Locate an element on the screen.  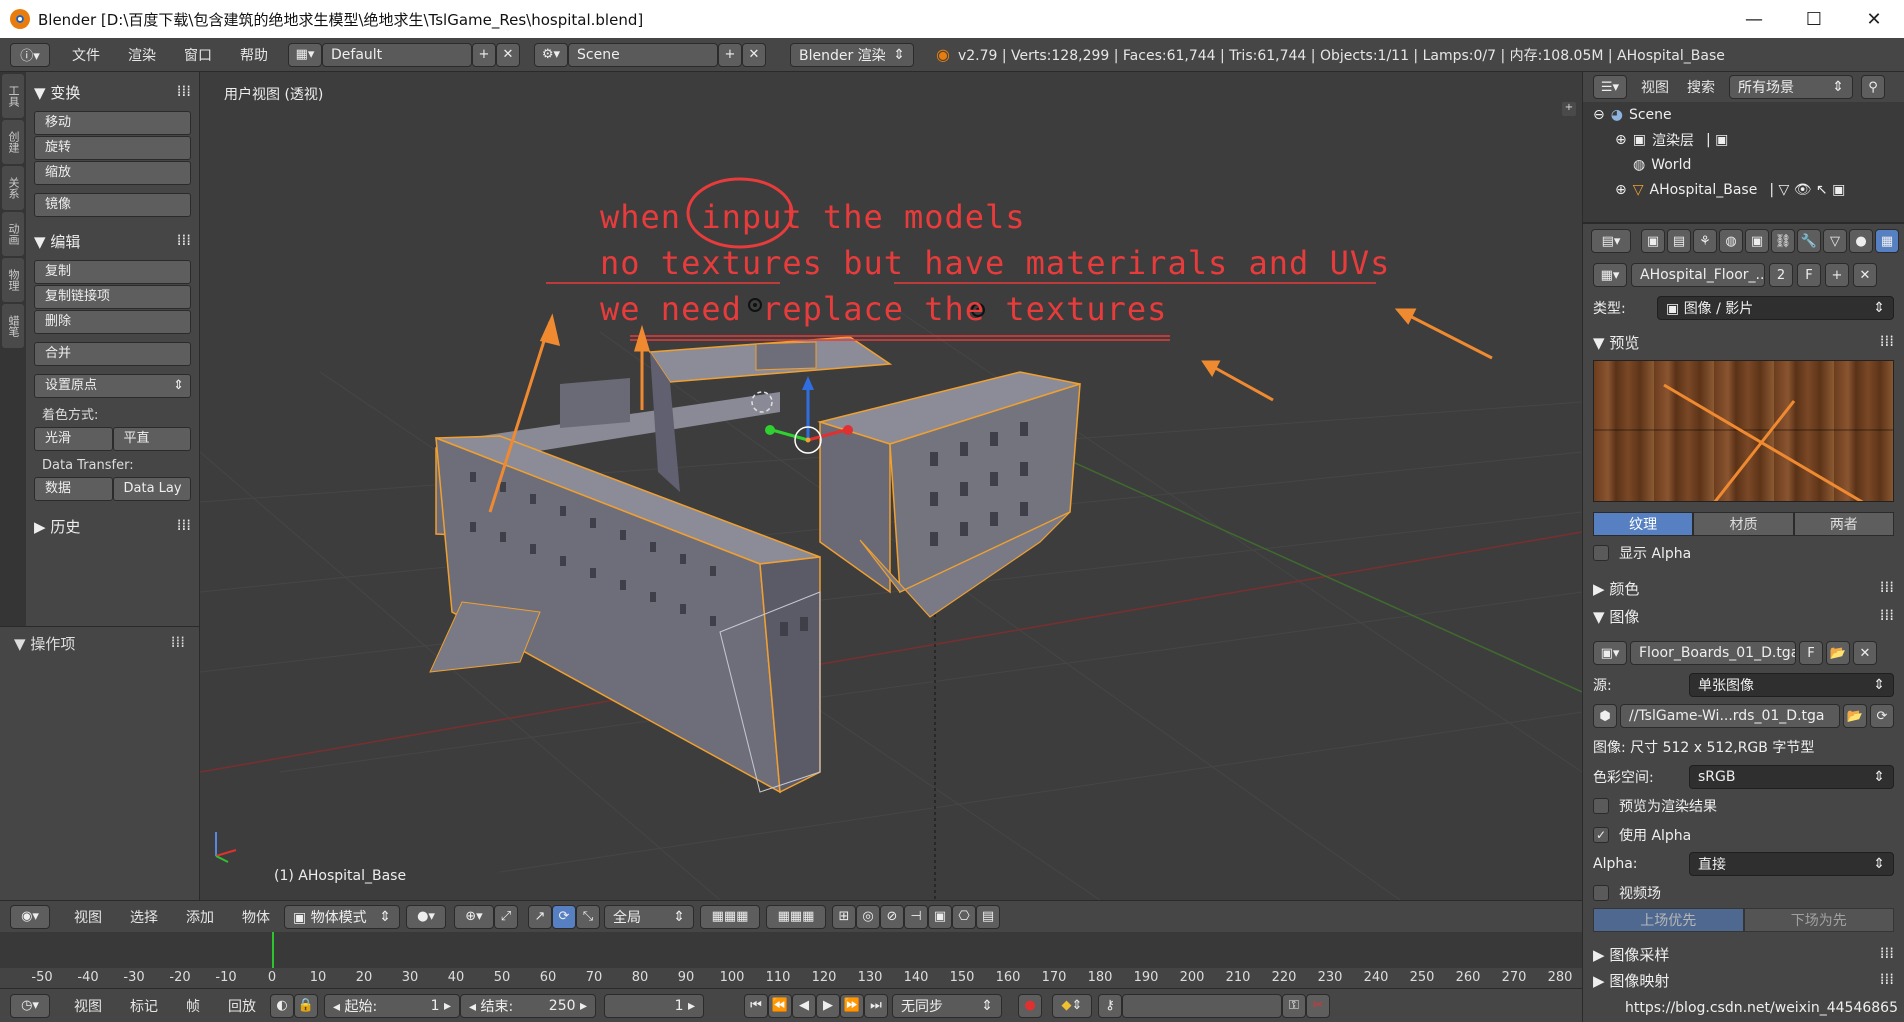
history-panel-header: ▶ 历史 ⁞⁞⁞ is located at coordinates (112, 526).